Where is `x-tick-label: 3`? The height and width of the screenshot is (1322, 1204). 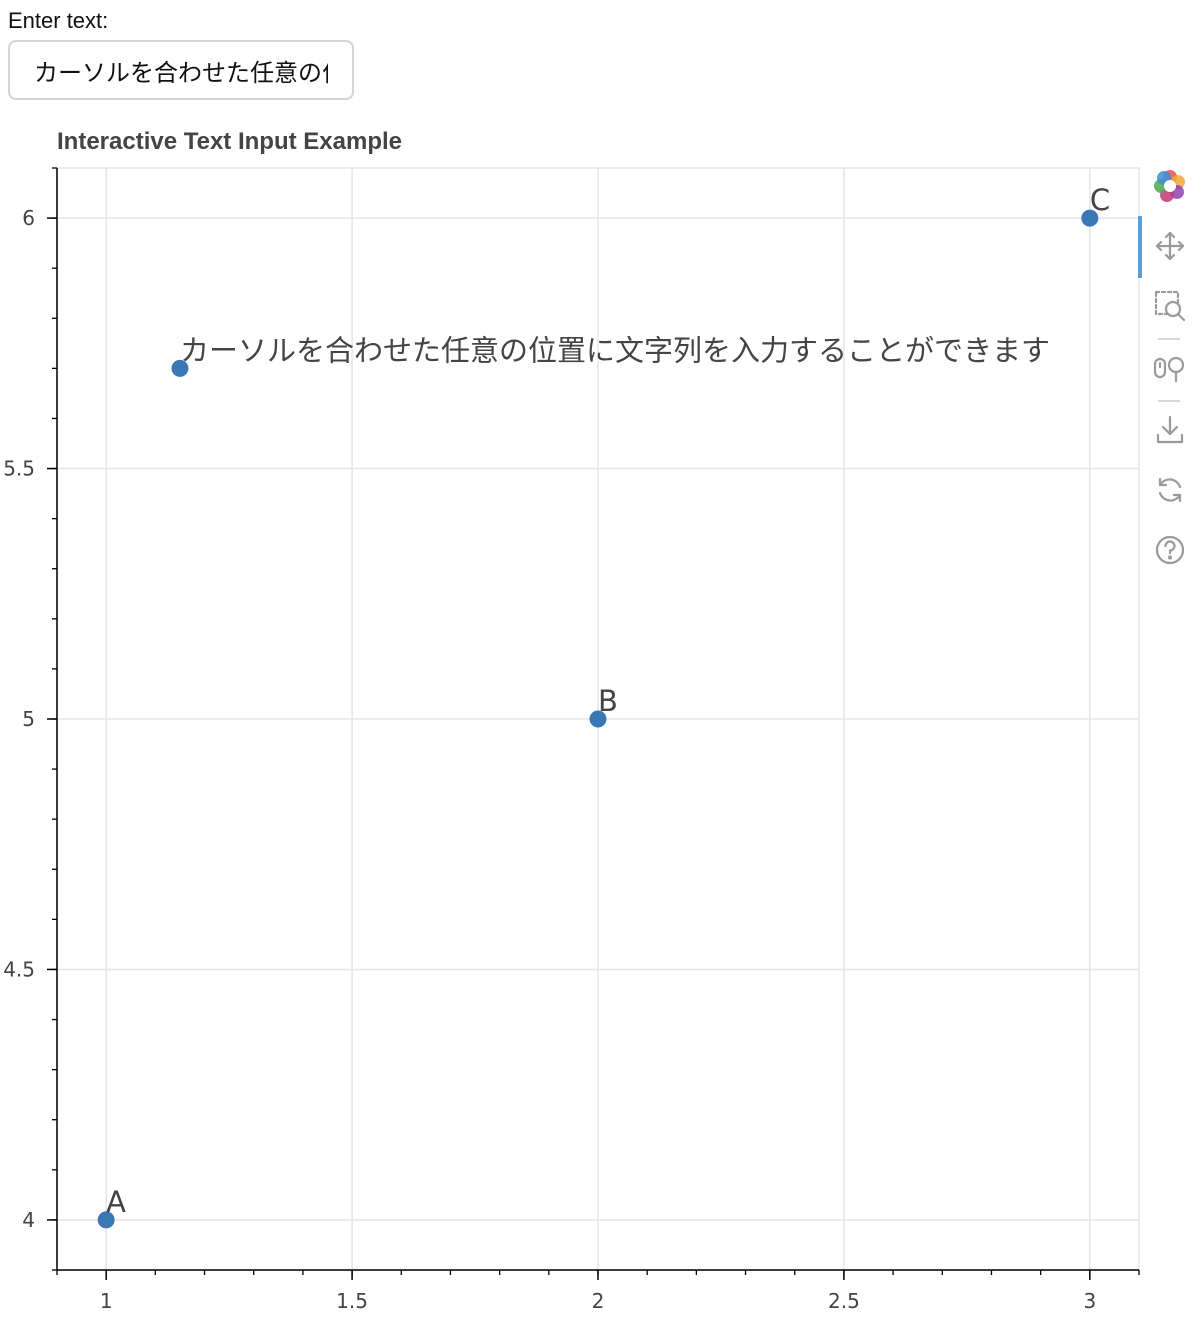 x-tick-label: 3 is located at coordinates (1089, 1301).